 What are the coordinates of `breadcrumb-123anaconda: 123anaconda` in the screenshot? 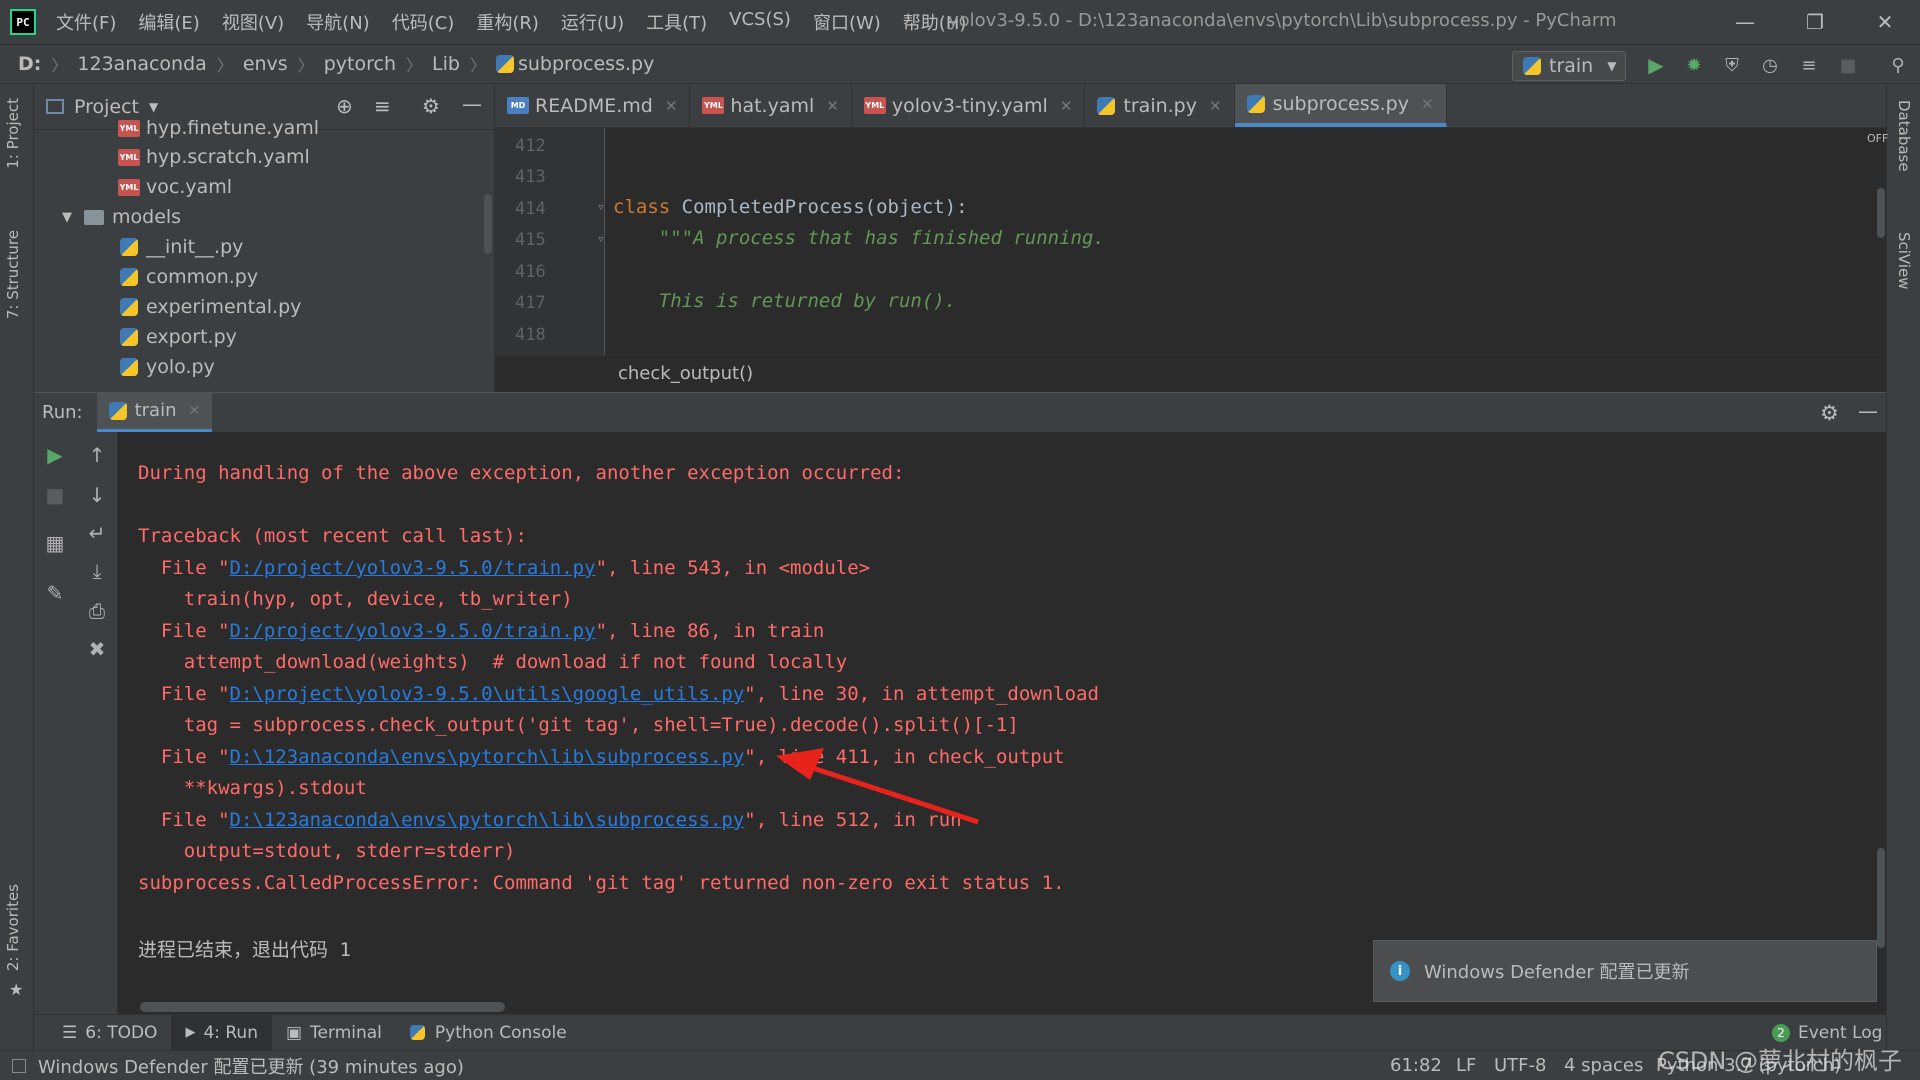 It's located at (141, 64).